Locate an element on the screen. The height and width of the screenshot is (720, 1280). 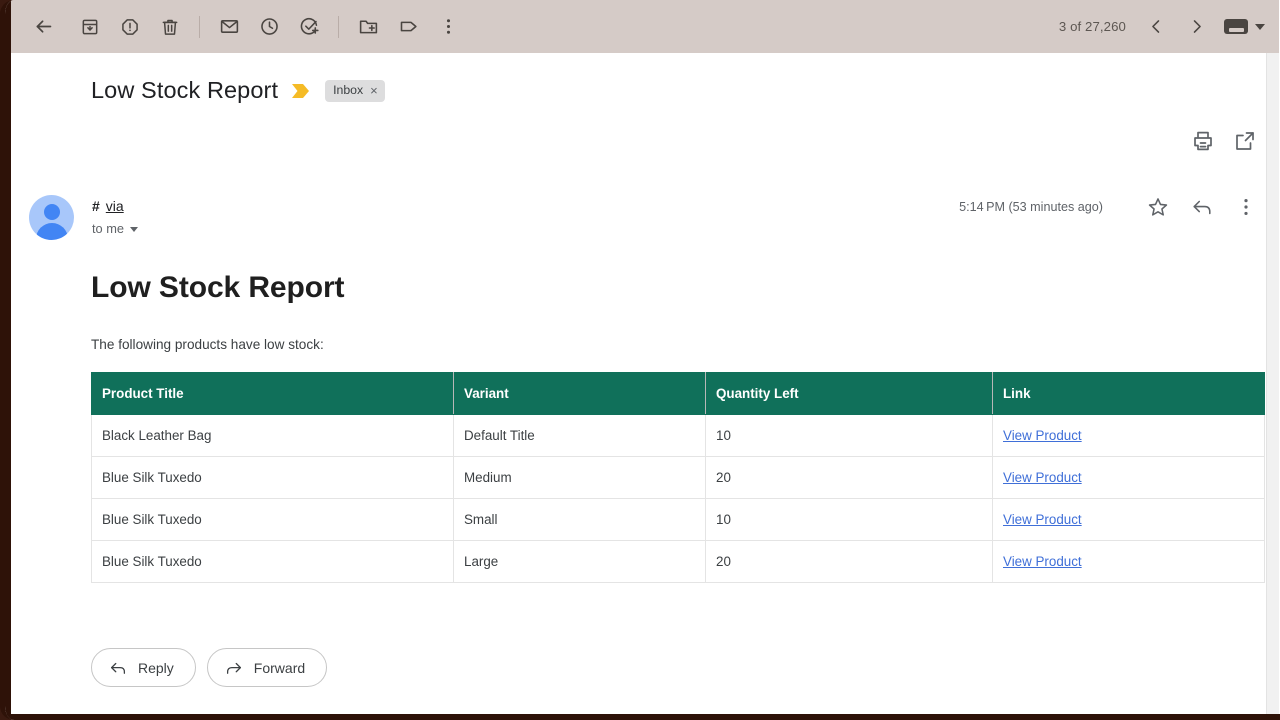
sender-name: # via is located at coordinates (108, 206).